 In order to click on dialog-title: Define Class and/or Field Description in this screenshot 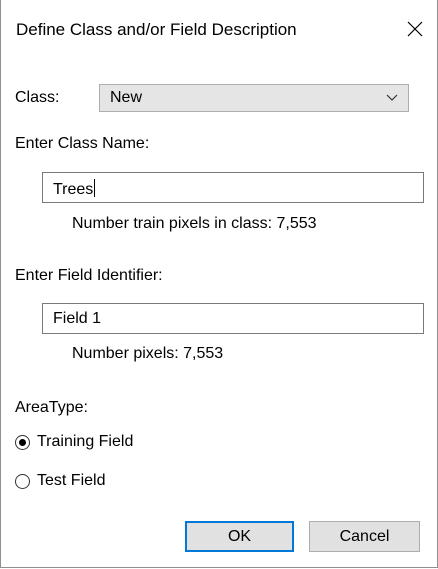, I will do `click(156, 29)`.